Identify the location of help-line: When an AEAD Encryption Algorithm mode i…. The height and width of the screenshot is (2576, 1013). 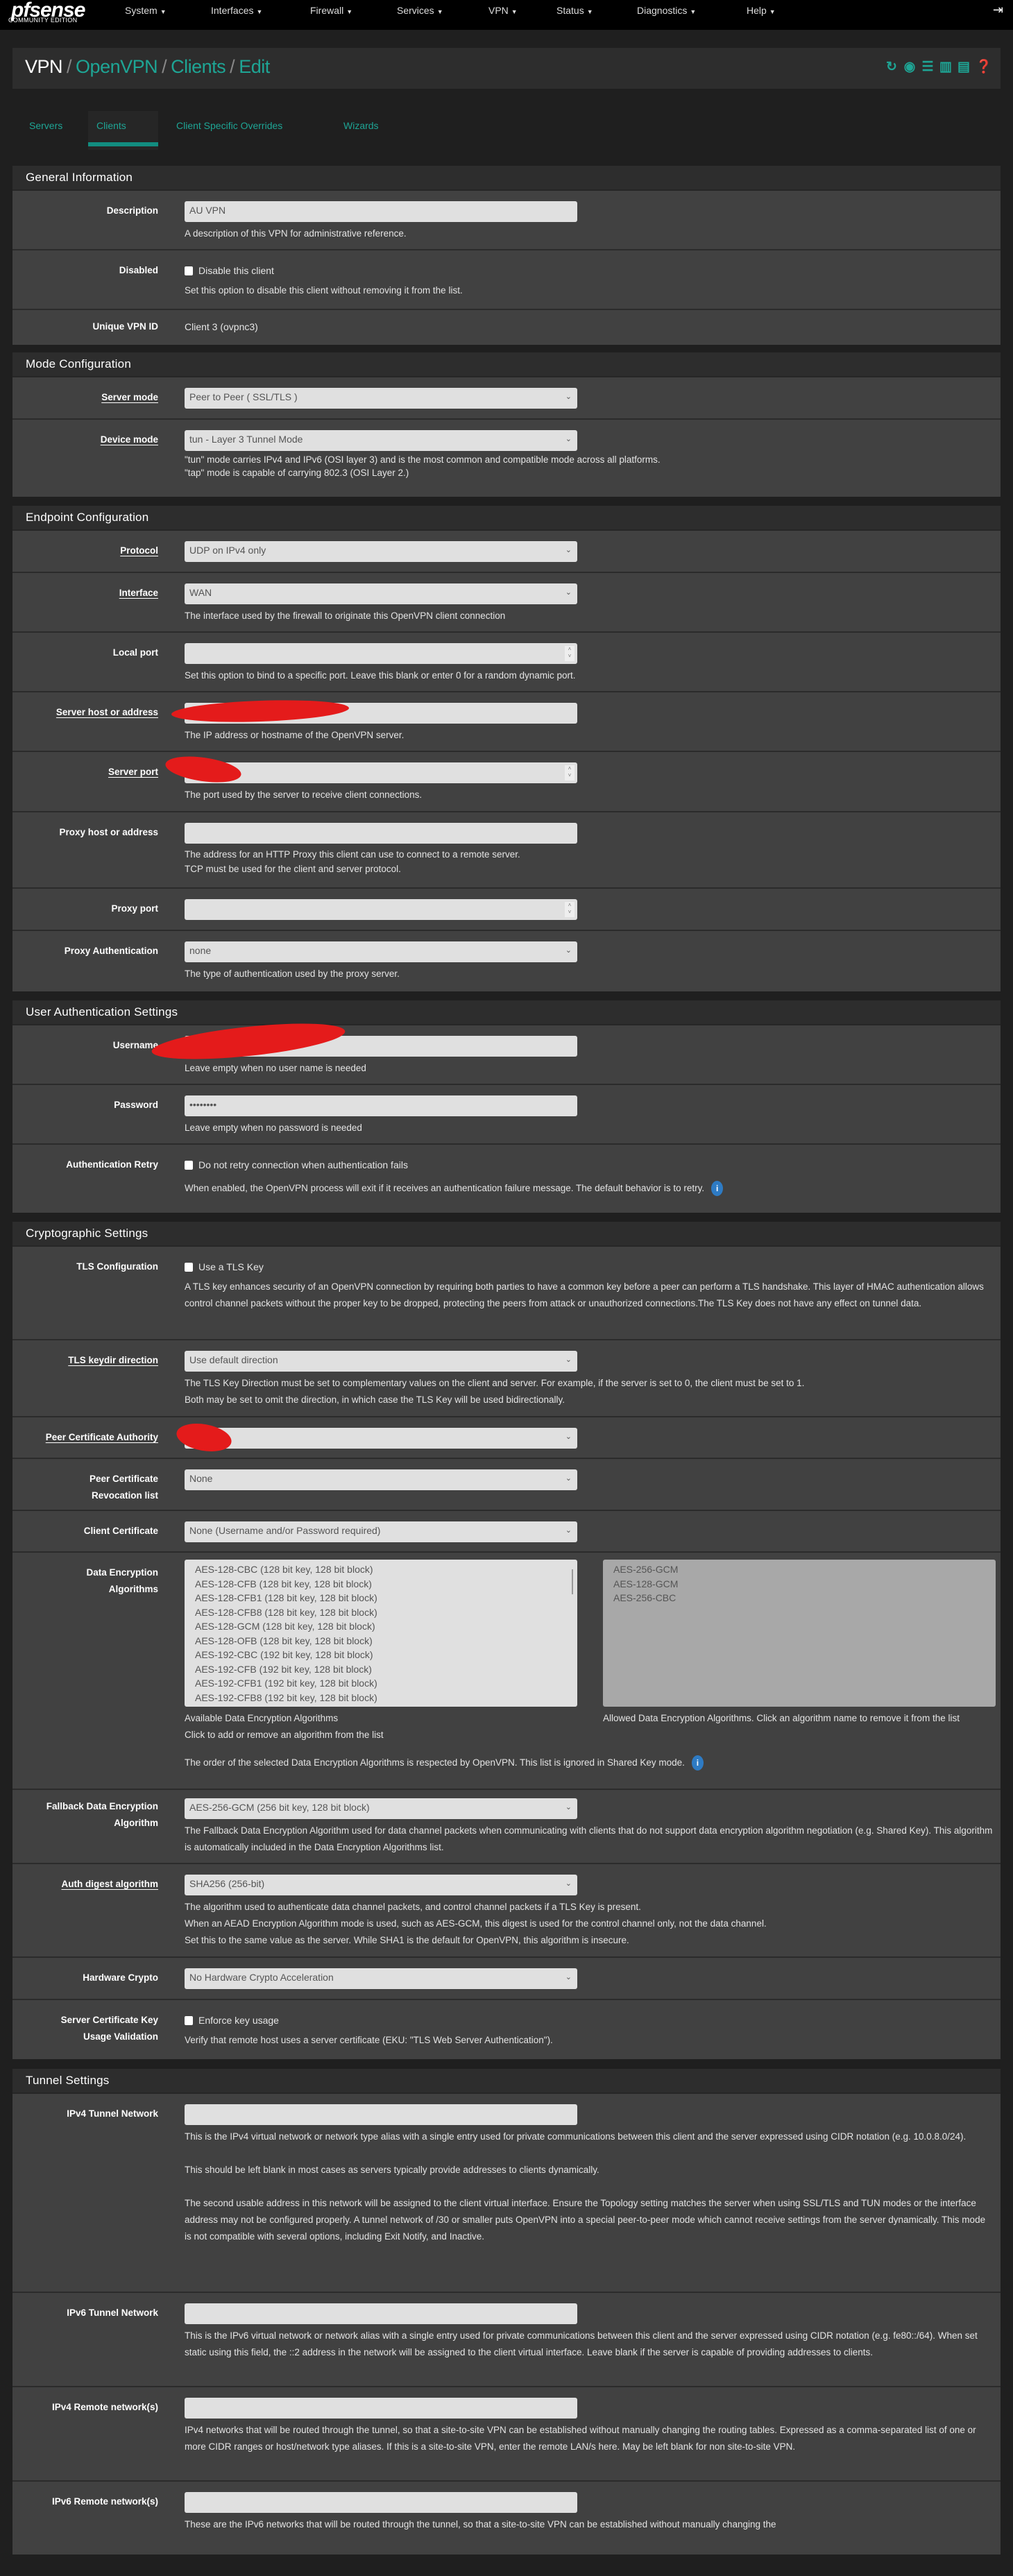
(476, 1923).